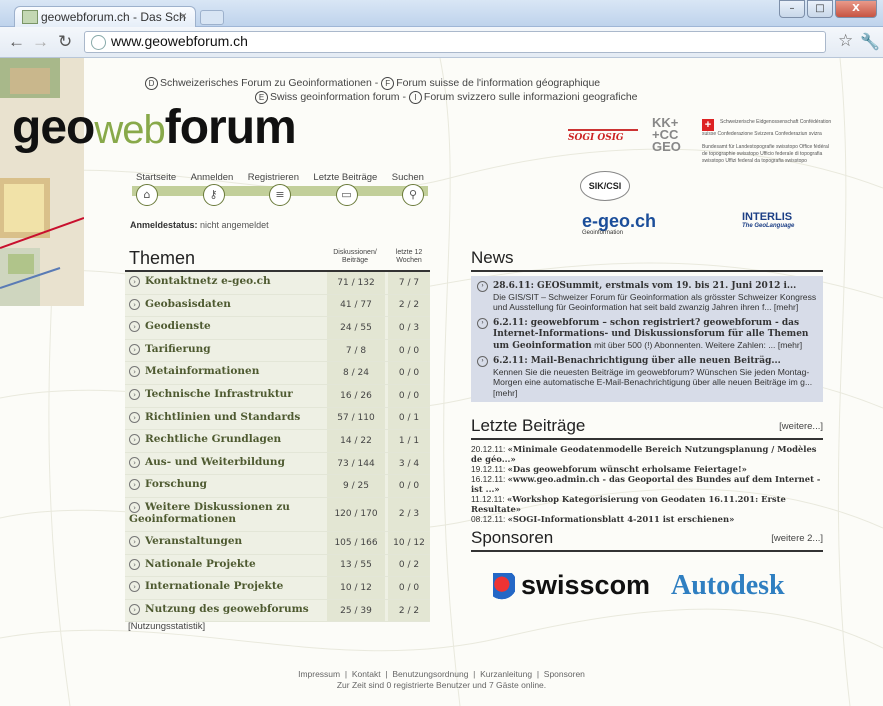 The image size is (883, 706). What do you see at coordinates (356, 486) in the screenshot?
I see `topic-discussions-count: 9 / 25` at bounding box center [356, 486].